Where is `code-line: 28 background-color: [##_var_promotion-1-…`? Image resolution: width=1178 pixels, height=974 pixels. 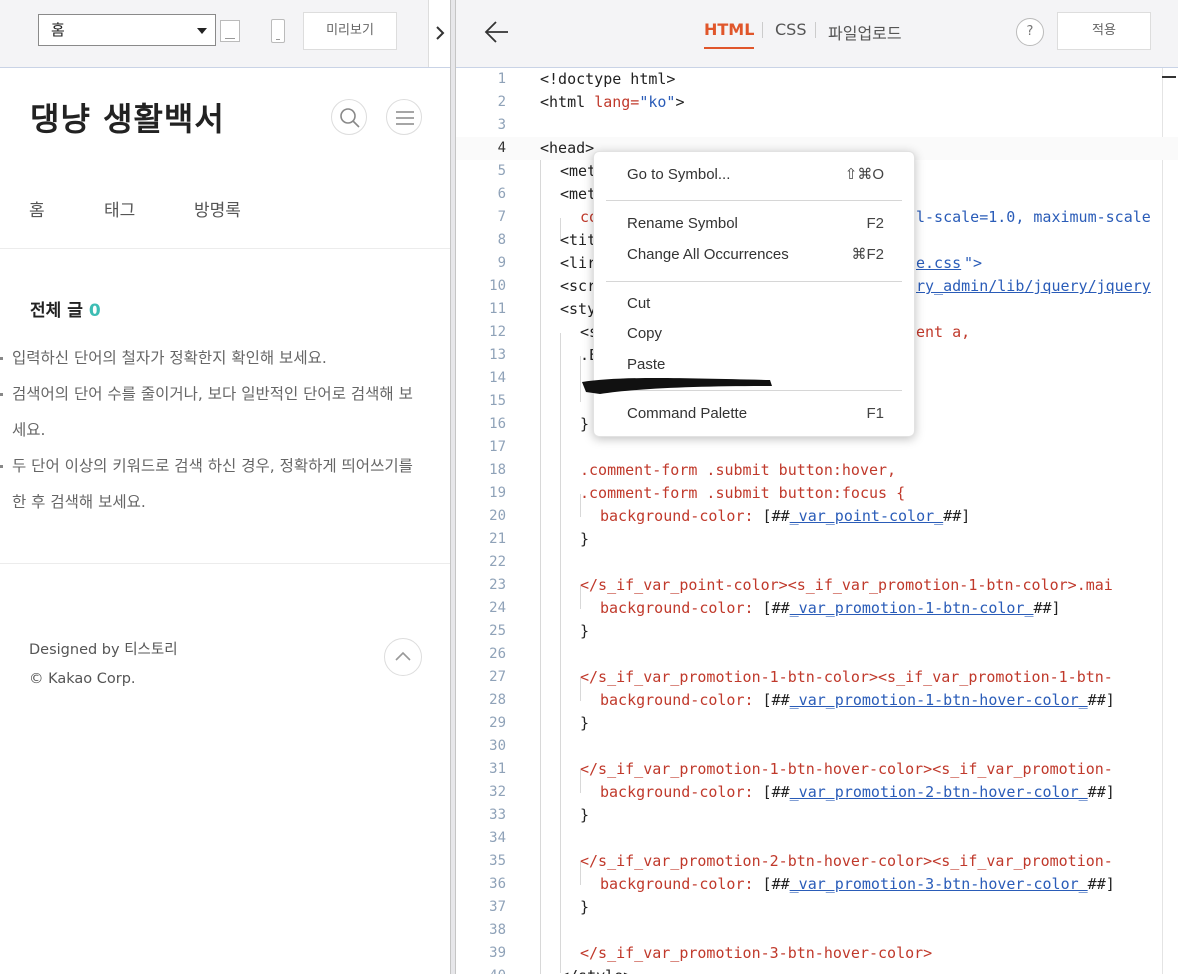
code-line: 28 background-color: [##_var_promotion-1-… is located at coordinates (817, 700).